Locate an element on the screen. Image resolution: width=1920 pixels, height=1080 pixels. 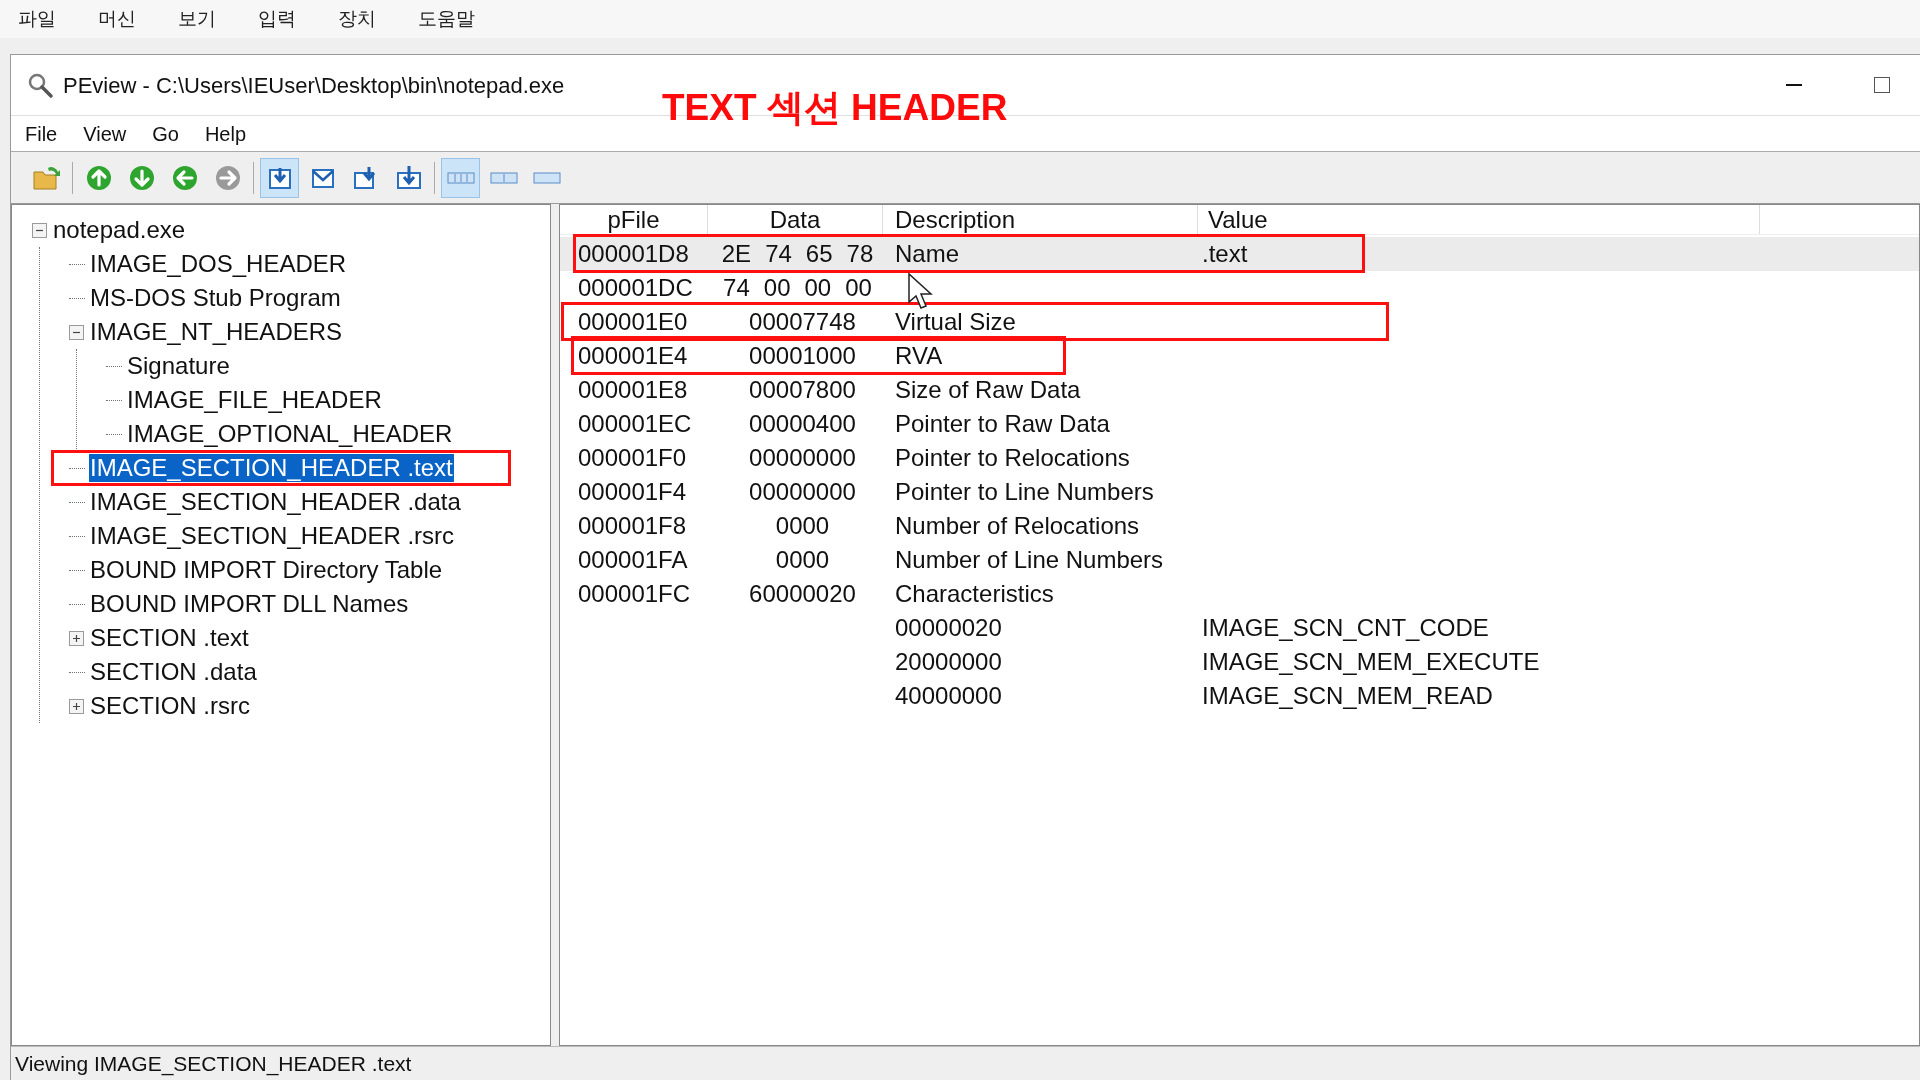
menu-item: File is located at coordinates (41, 133).